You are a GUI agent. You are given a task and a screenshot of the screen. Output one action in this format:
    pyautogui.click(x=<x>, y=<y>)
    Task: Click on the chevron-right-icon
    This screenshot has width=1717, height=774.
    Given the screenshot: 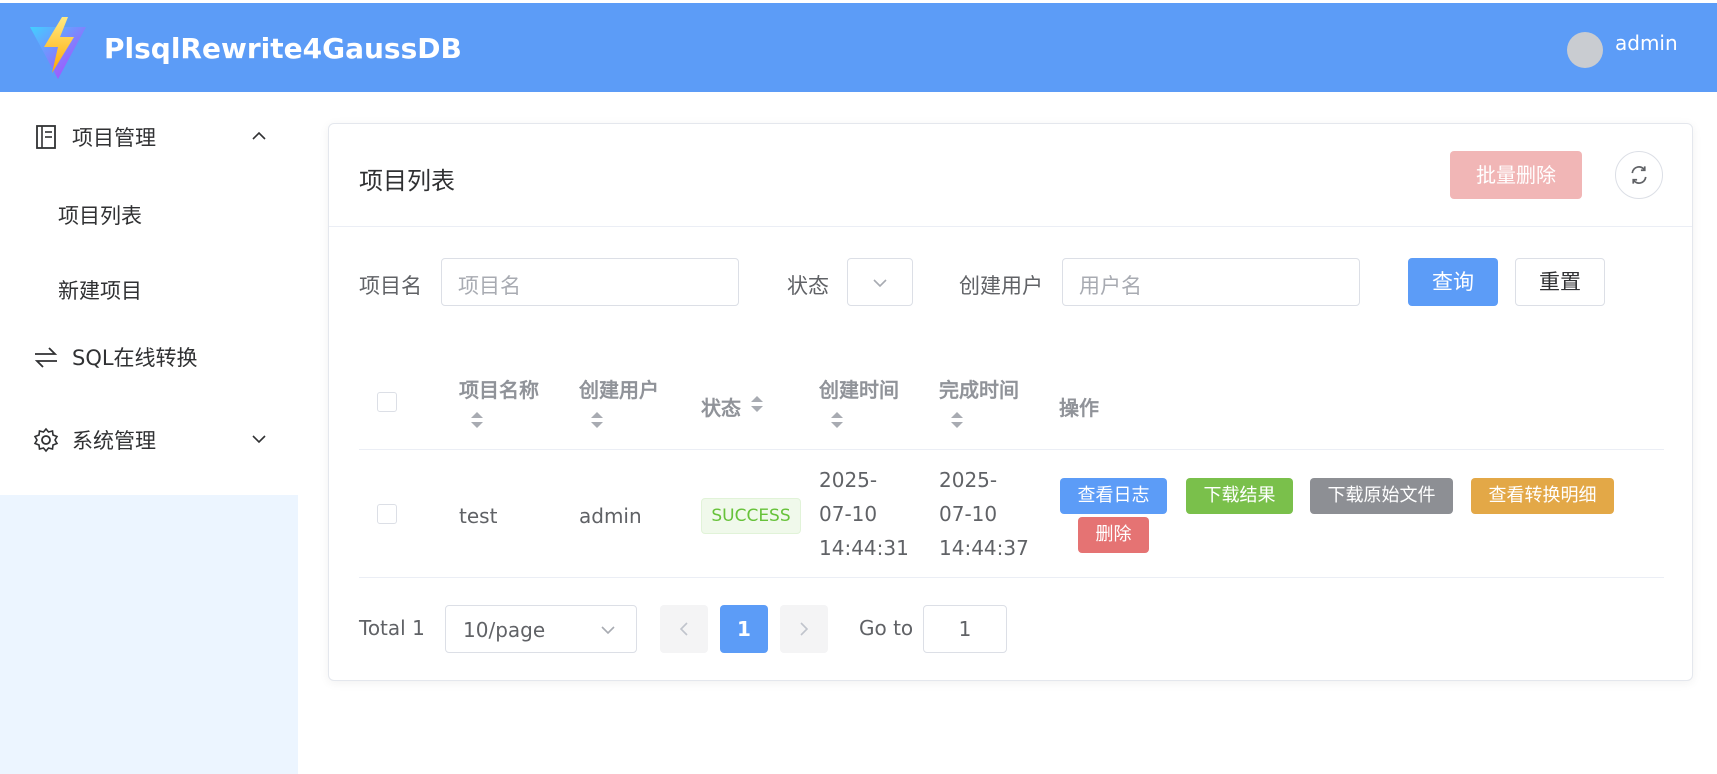 What is the action you would take?
    pyautogui.click(x=804, y=629)
    